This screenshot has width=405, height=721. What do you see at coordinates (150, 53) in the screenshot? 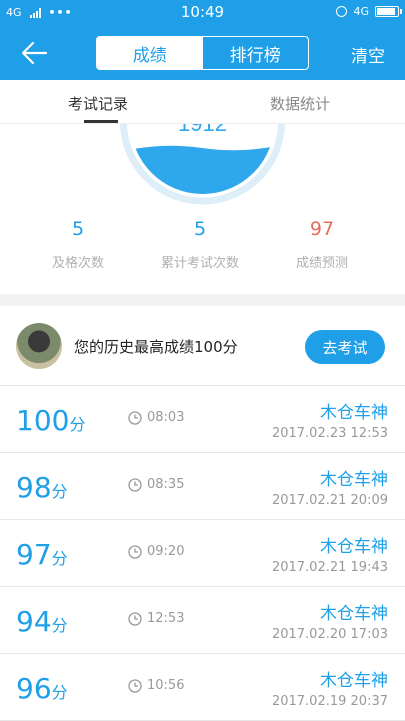
I see `tab-scores: 成绩` at bounding box center [150, 53].